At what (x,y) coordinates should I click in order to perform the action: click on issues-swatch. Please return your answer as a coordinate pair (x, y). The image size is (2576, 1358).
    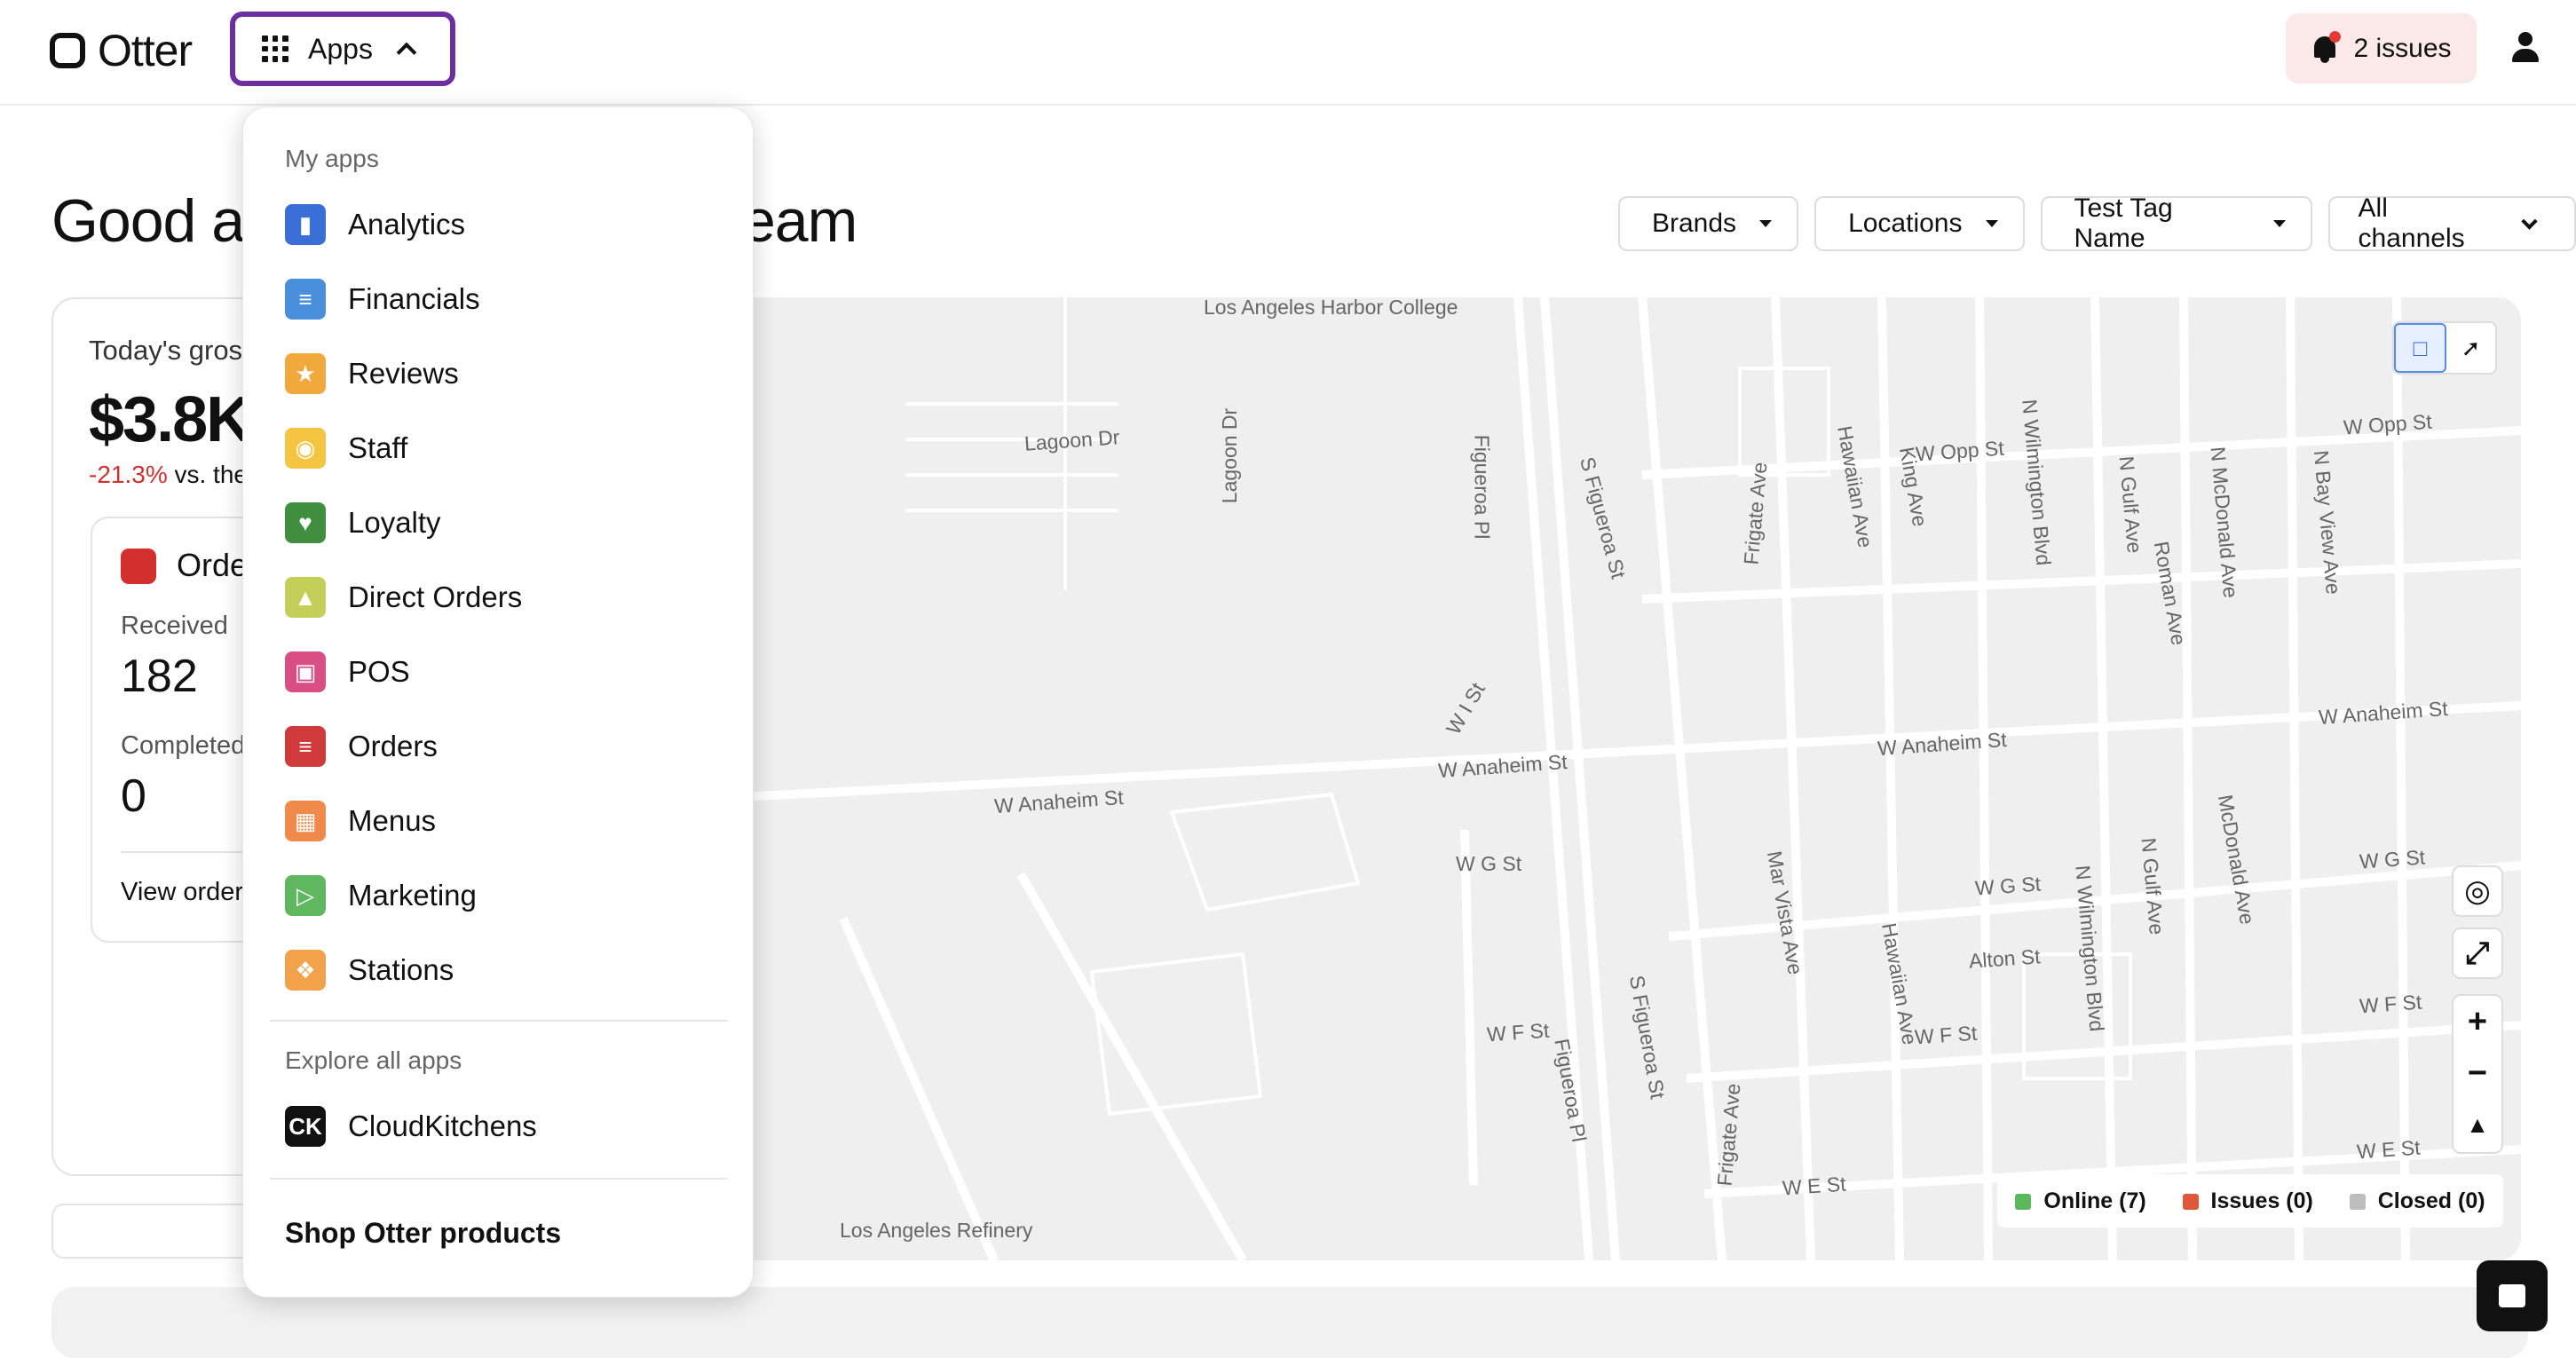
    Looking at the image, I should click on (2190, 1201).